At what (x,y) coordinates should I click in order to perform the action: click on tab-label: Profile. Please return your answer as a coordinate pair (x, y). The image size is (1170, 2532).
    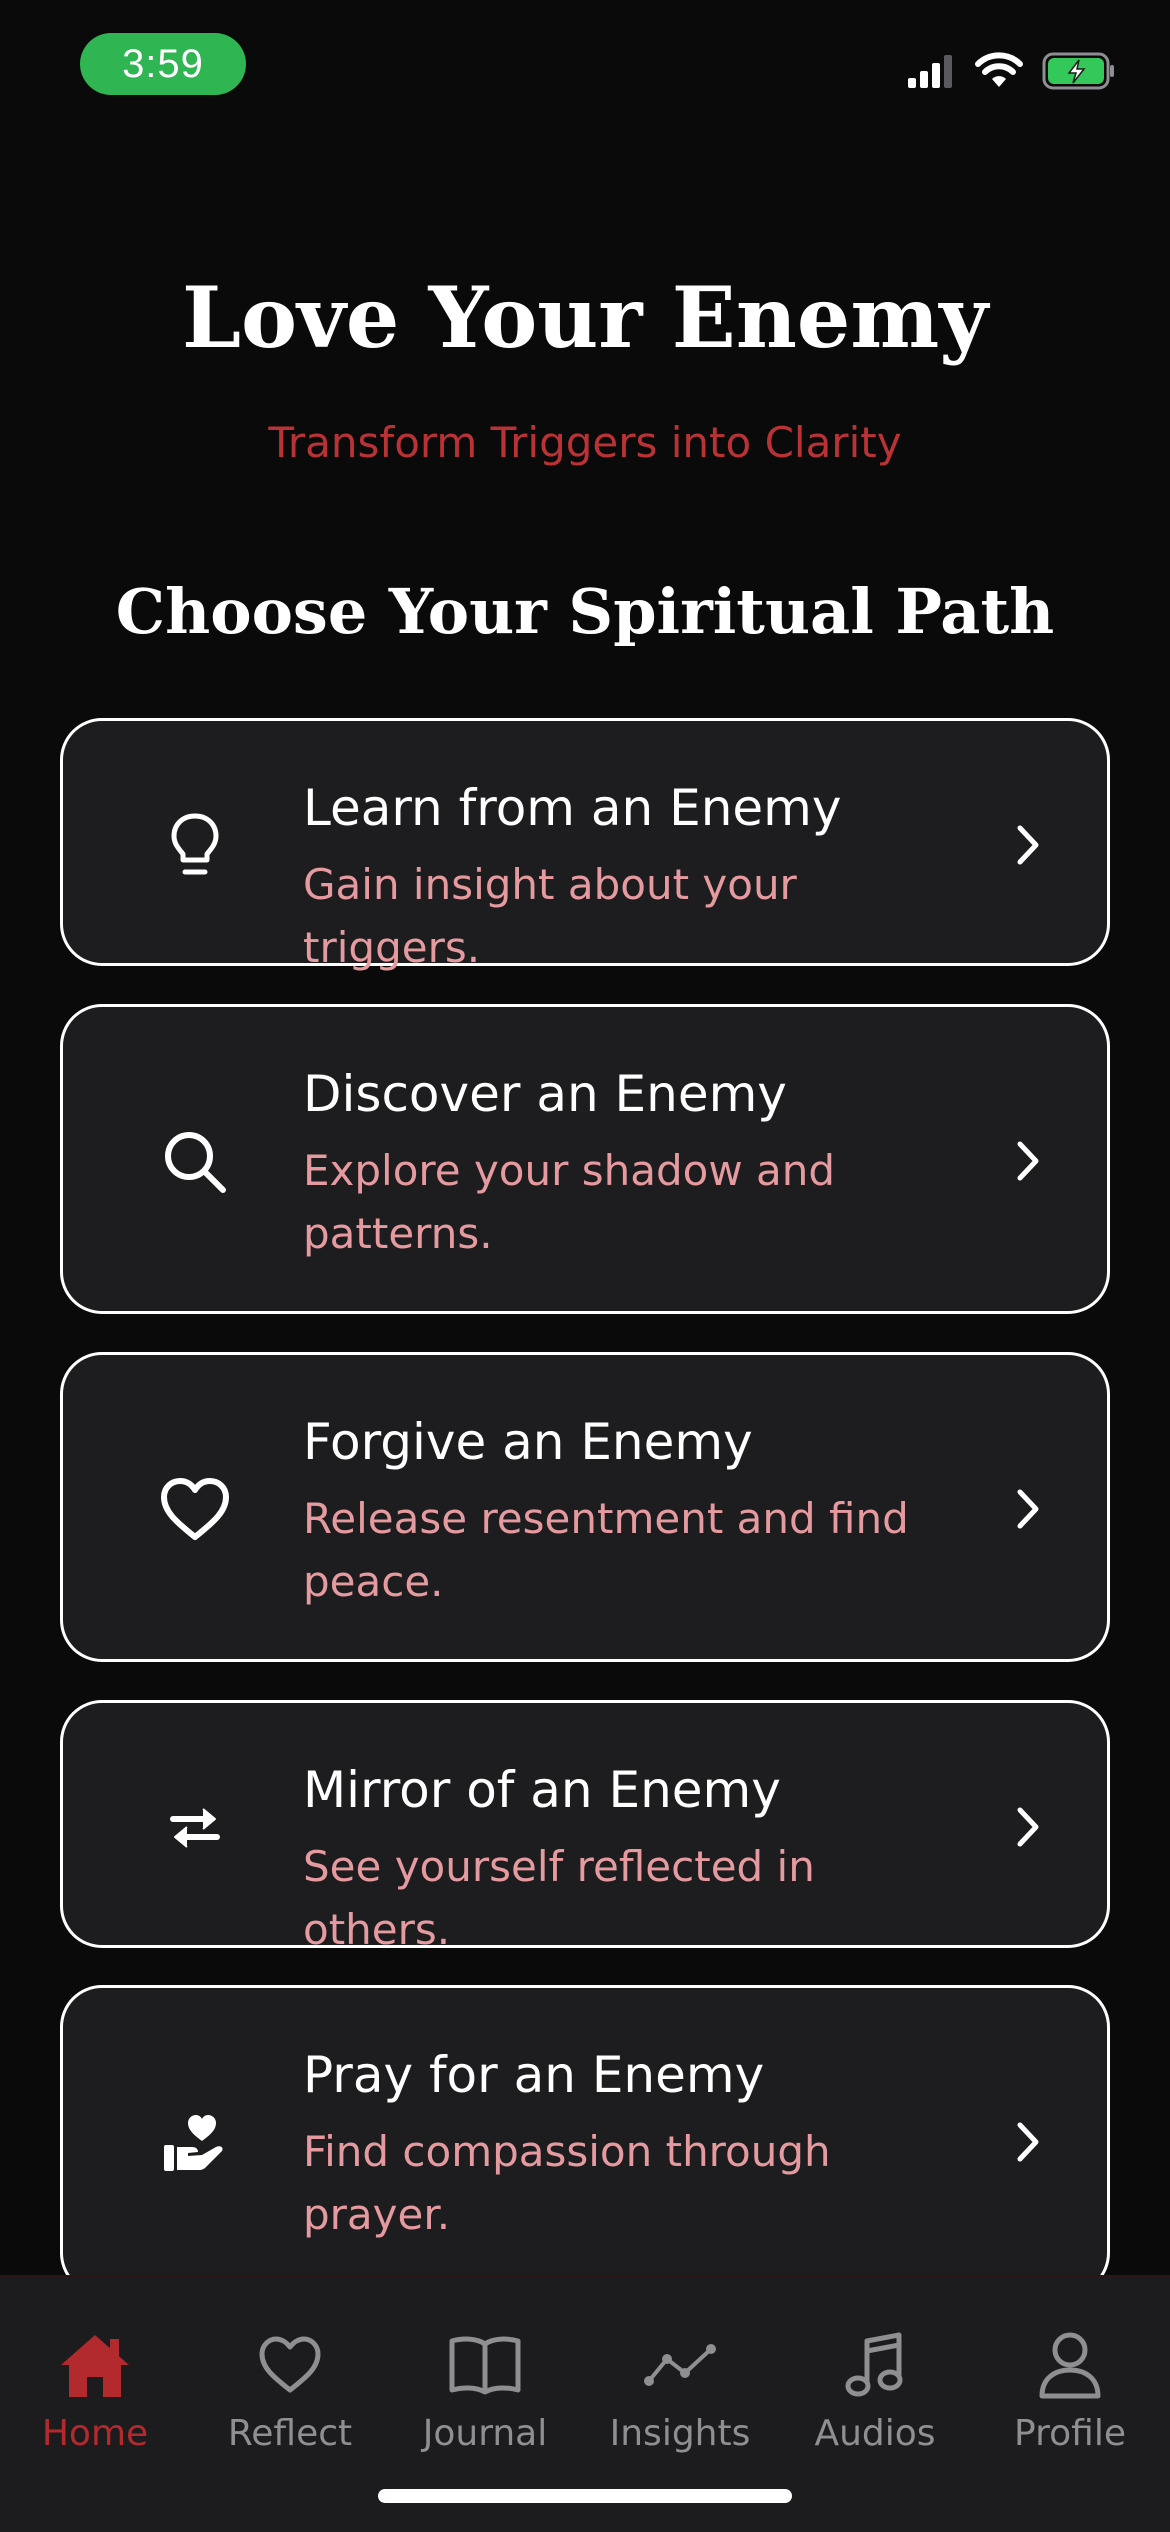
    Looking at the image, I should click on (1070, 2433).